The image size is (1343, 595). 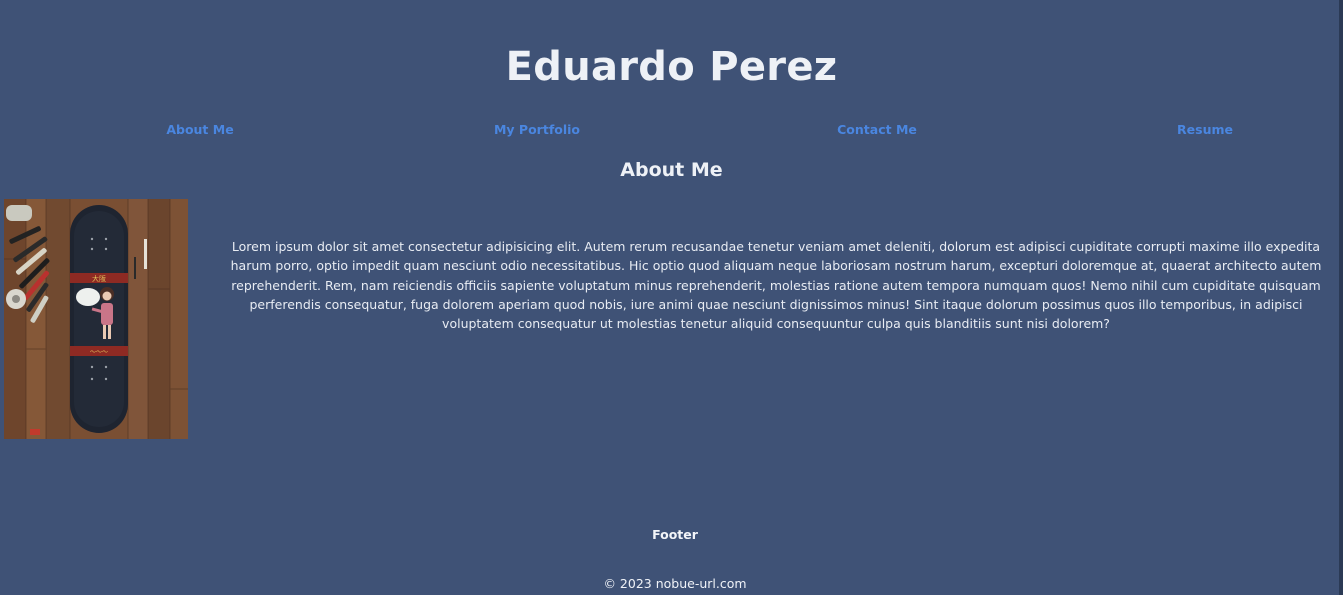 I want to click on window-edge, so click(x=1341, y=297).